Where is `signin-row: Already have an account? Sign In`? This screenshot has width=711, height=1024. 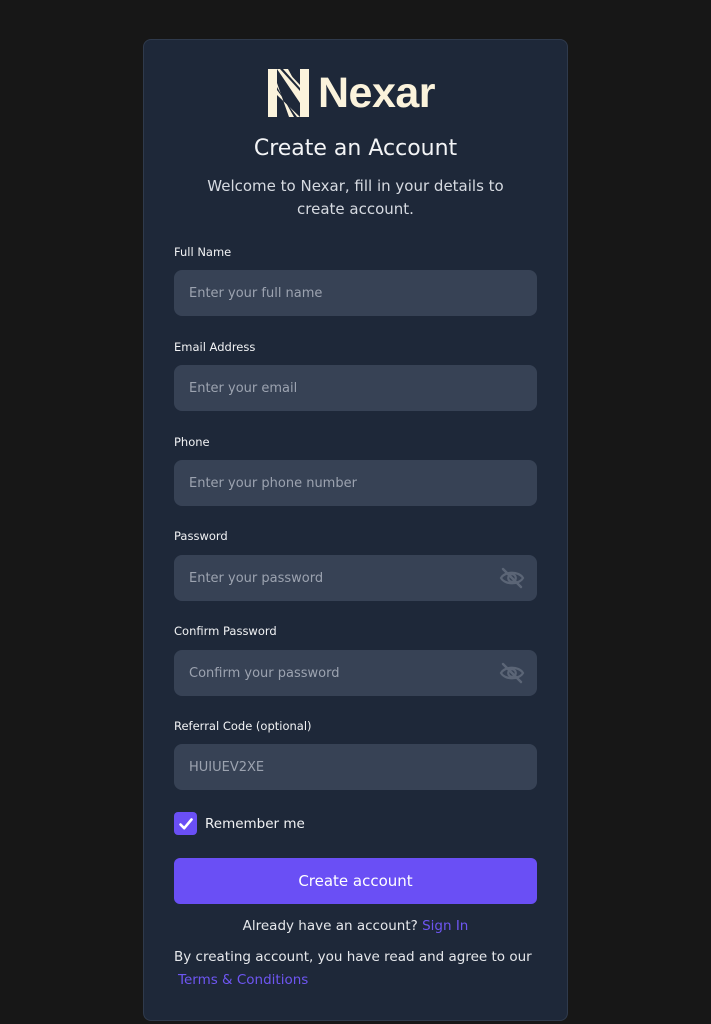
signin-row: Already have an account? Sign In is located at coordinates (355, 926).